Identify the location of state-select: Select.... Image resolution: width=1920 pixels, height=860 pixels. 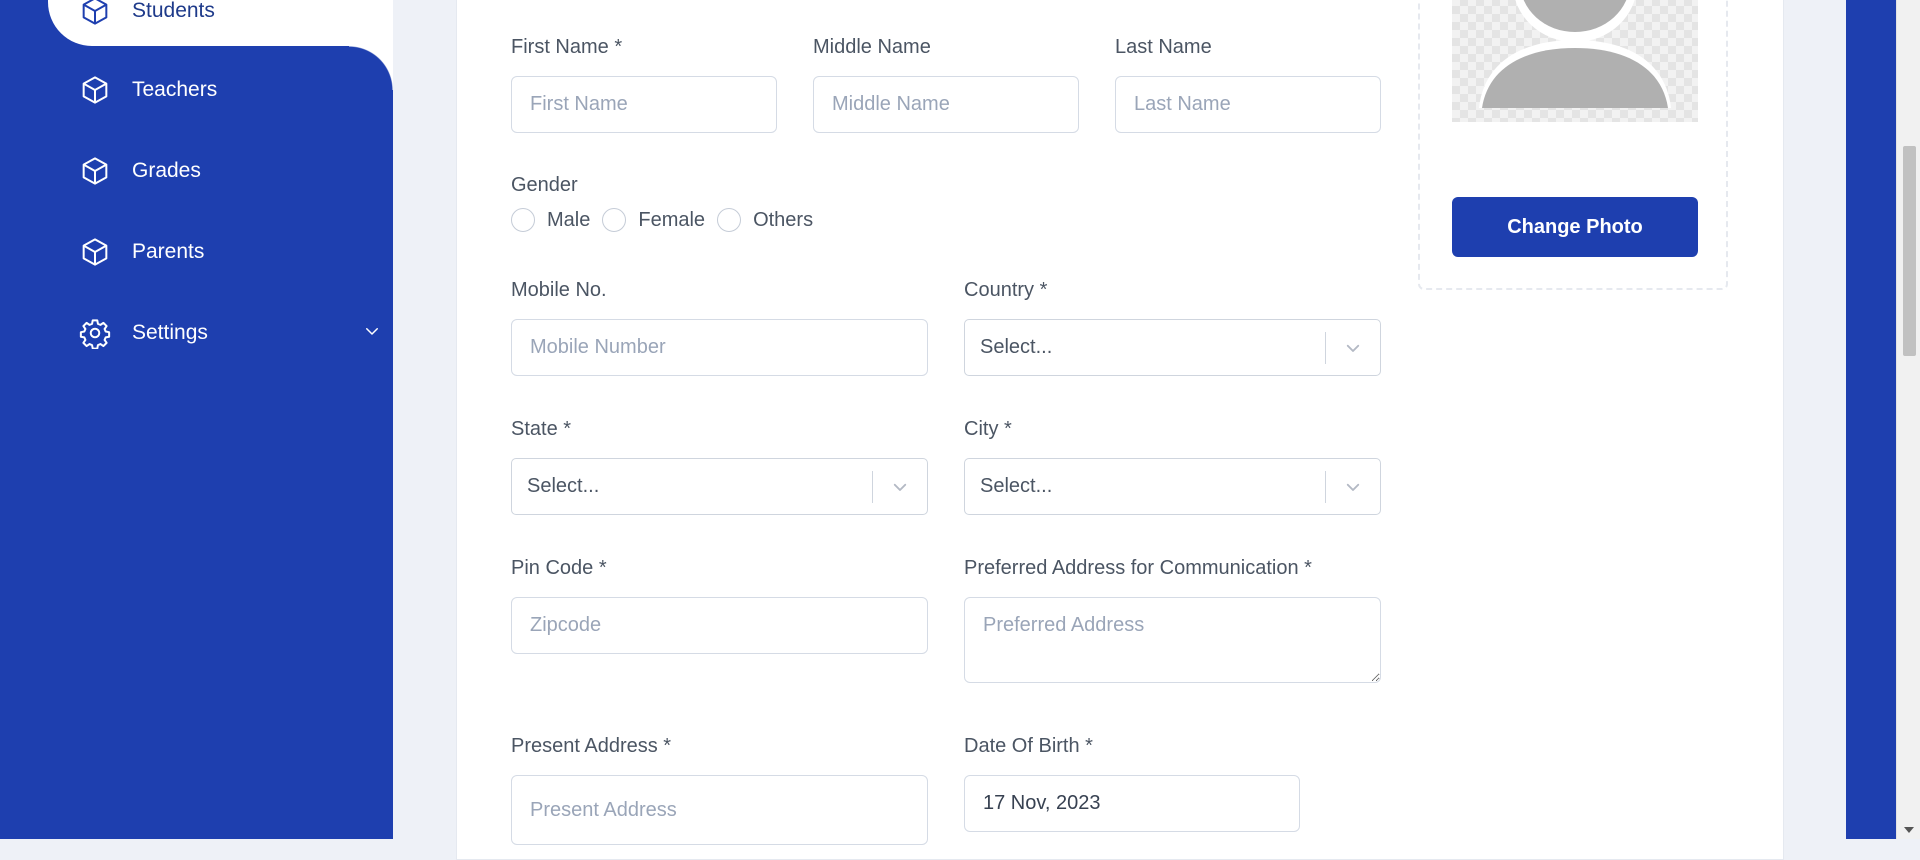
(719, 486).